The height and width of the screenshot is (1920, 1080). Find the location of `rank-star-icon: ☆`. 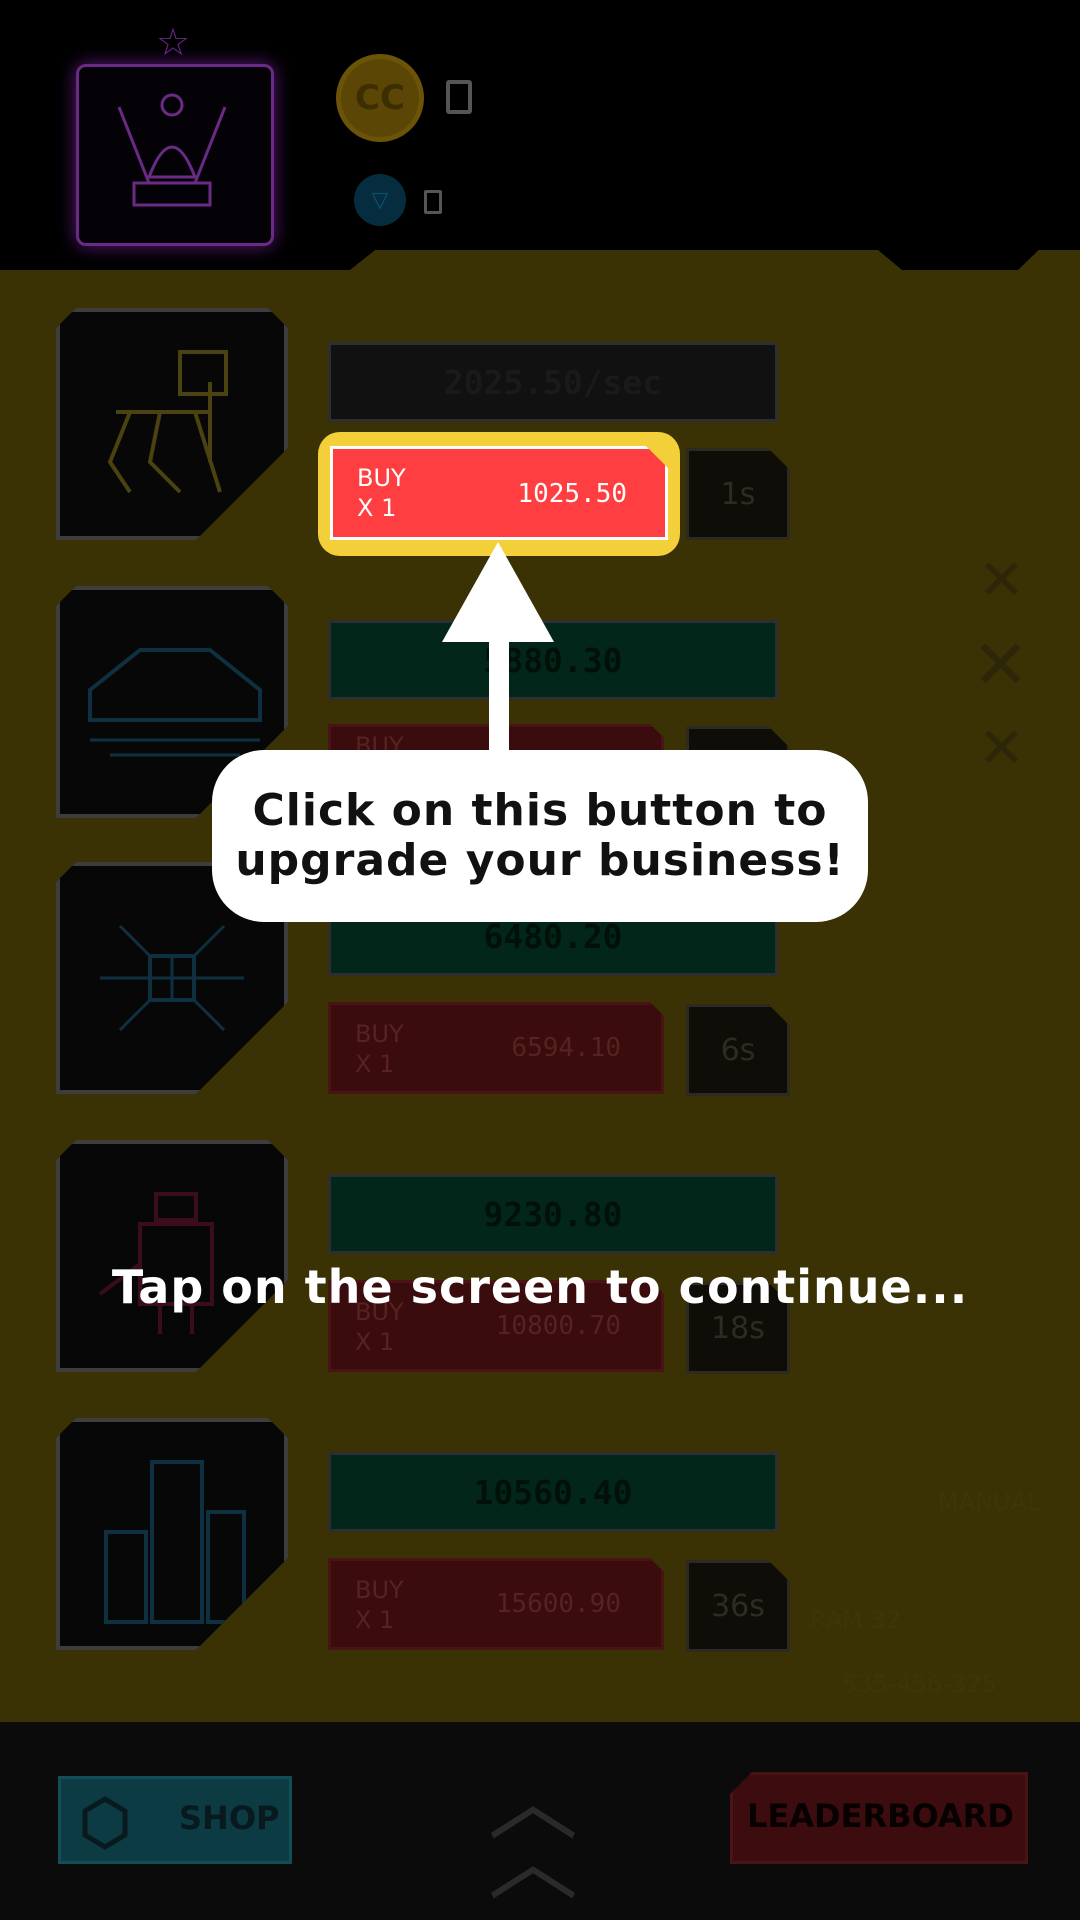

rank-star-icon: ☆ is located at coordinates (173, 42).